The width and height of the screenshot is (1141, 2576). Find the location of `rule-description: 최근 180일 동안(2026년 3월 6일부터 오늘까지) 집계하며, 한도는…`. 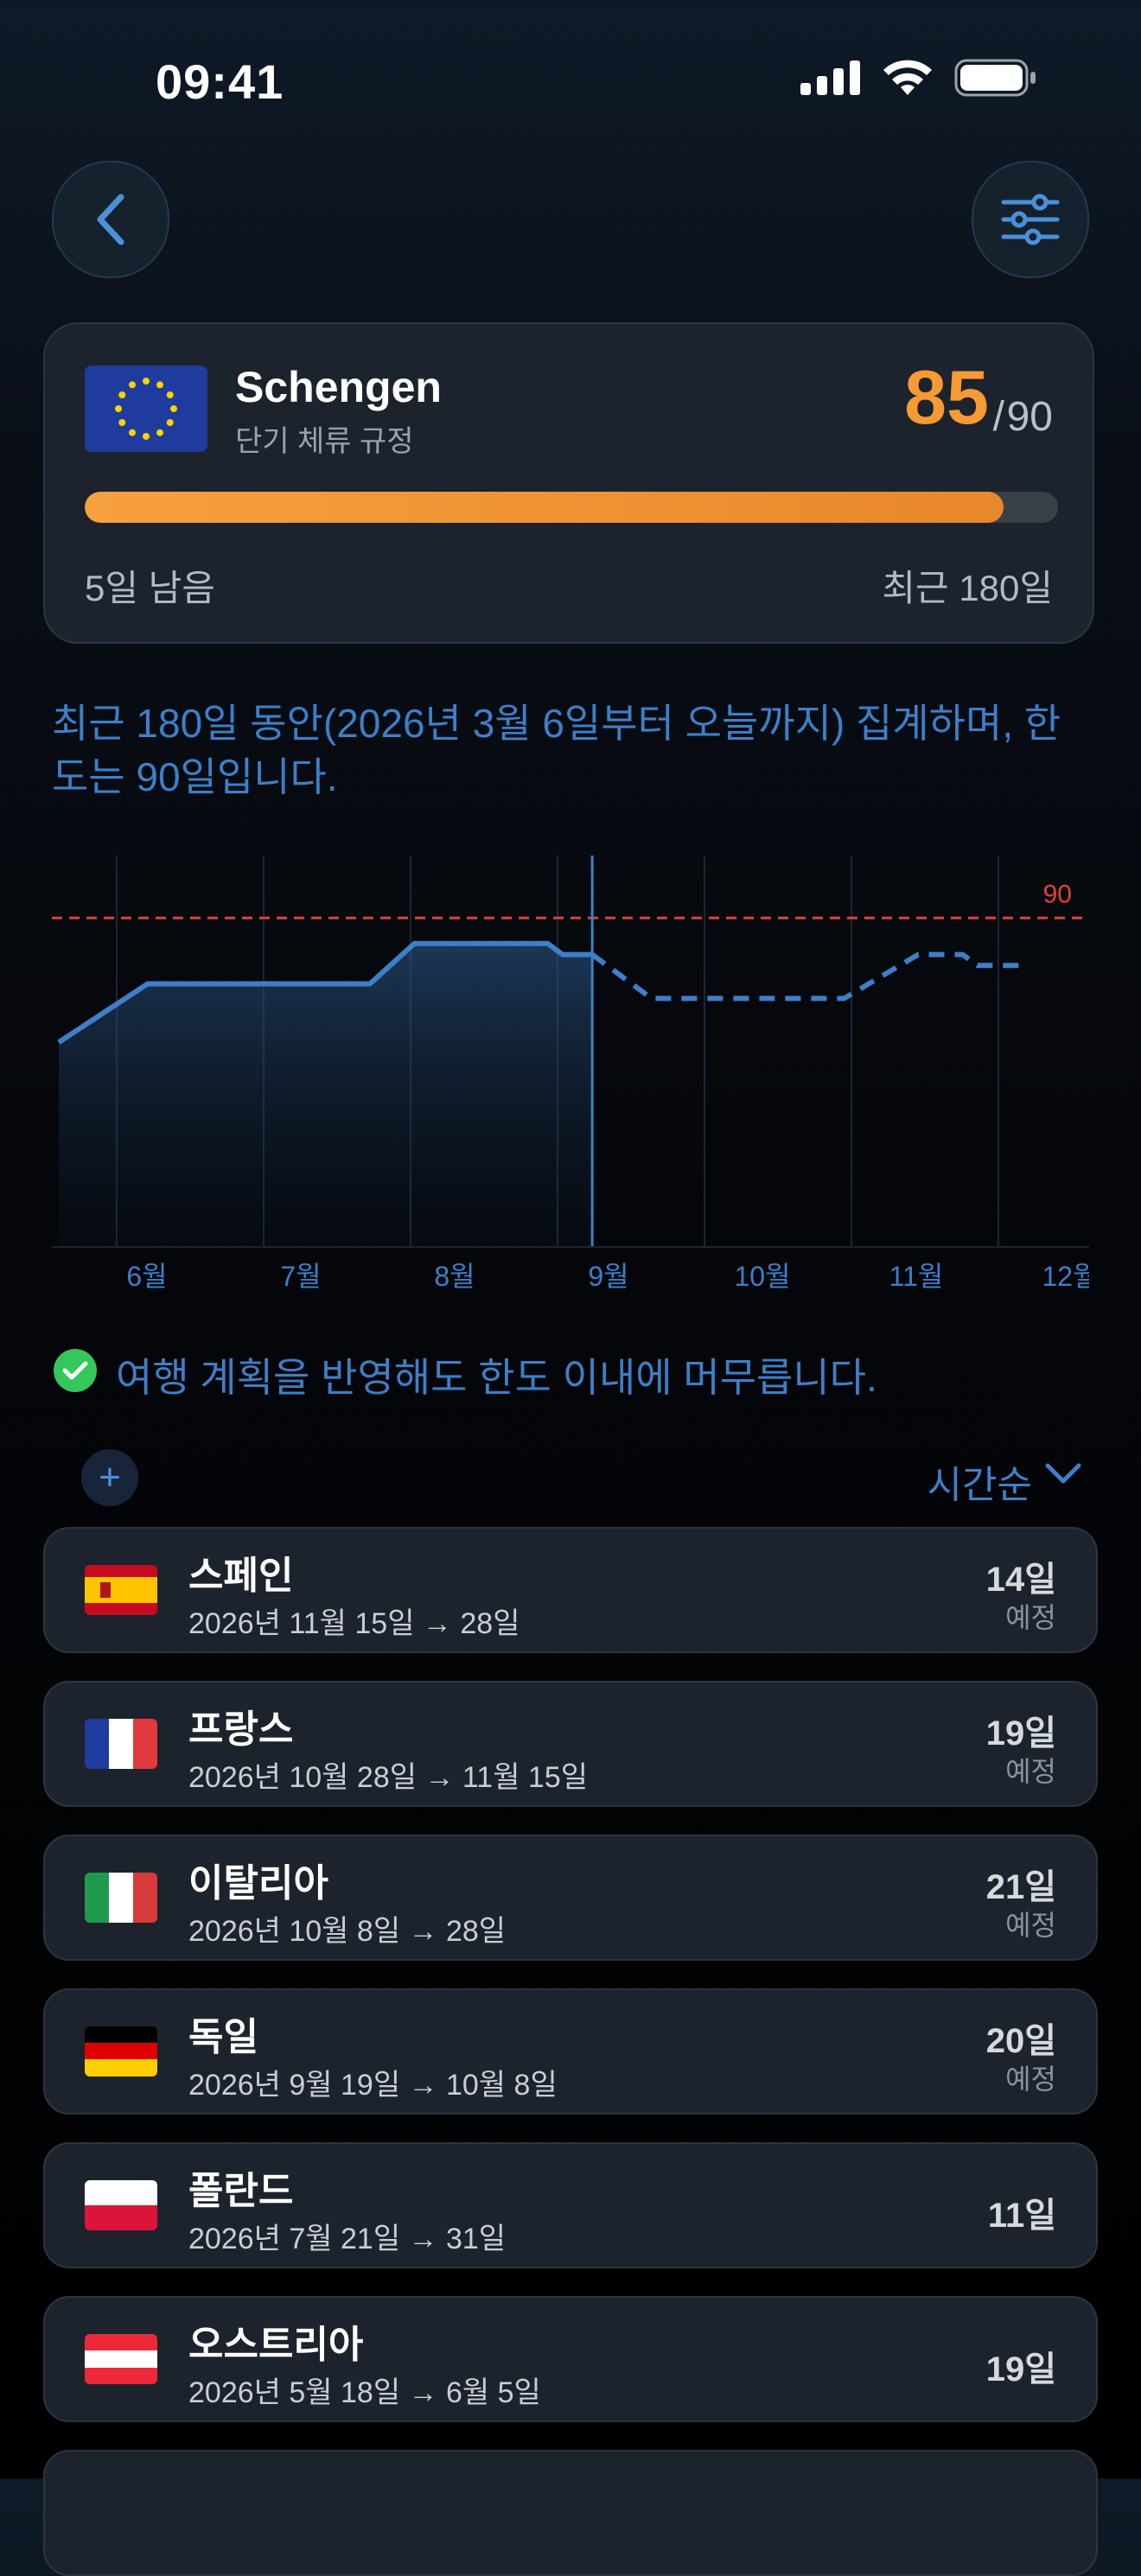

rule-description: 최근 180일 동안(2026년 3월 6일부터 오늘까지) 집계하며, 한도는… is located at coordinates (556, 750).